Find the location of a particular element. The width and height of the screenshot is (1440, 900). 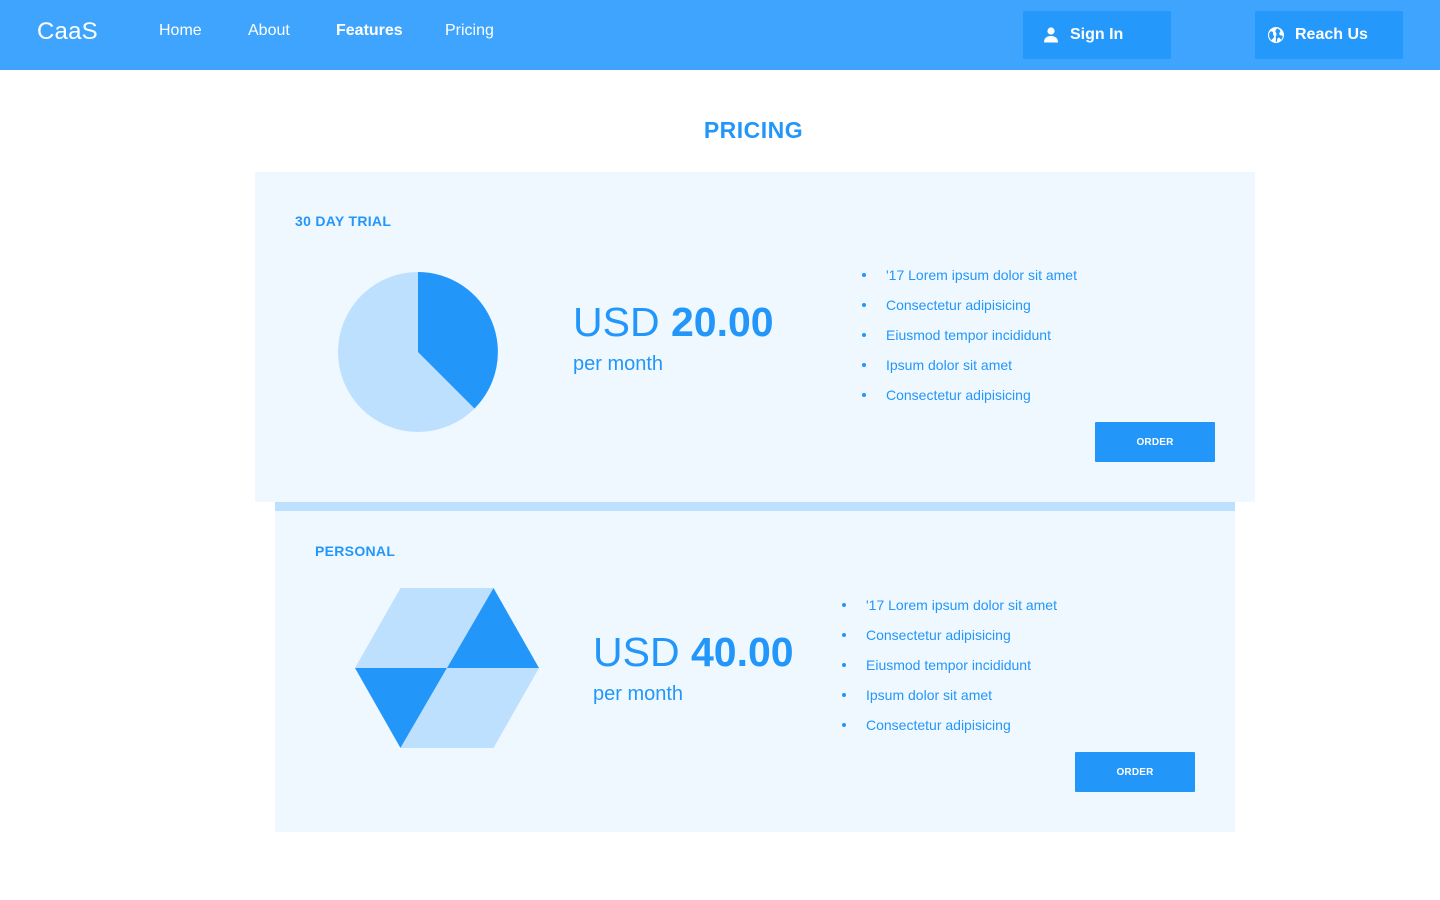

sign-in-button: Sign In is located at coordinates (1097, 35).